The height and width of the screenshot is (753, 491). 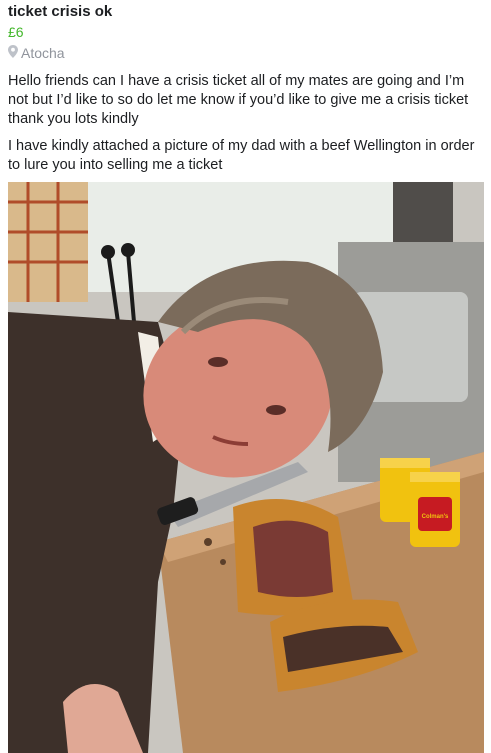 What do you see at coordinates (13, 53) in the screenshot?
I see `map-pin-icon` at bounding box center [13, 53].